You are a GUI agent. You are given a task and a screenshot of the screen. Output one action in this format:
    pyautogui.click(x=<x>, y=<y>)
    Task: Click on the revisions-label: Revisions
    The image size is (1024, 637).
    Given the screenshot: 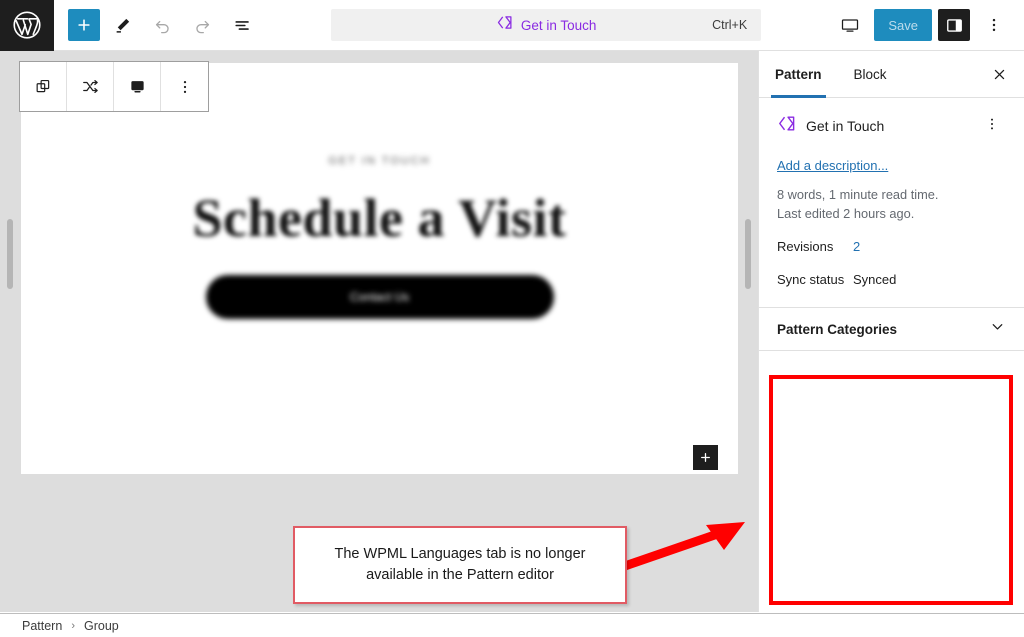 What is the action you would take?
    pyautogui.click(x=805, y=246)
    